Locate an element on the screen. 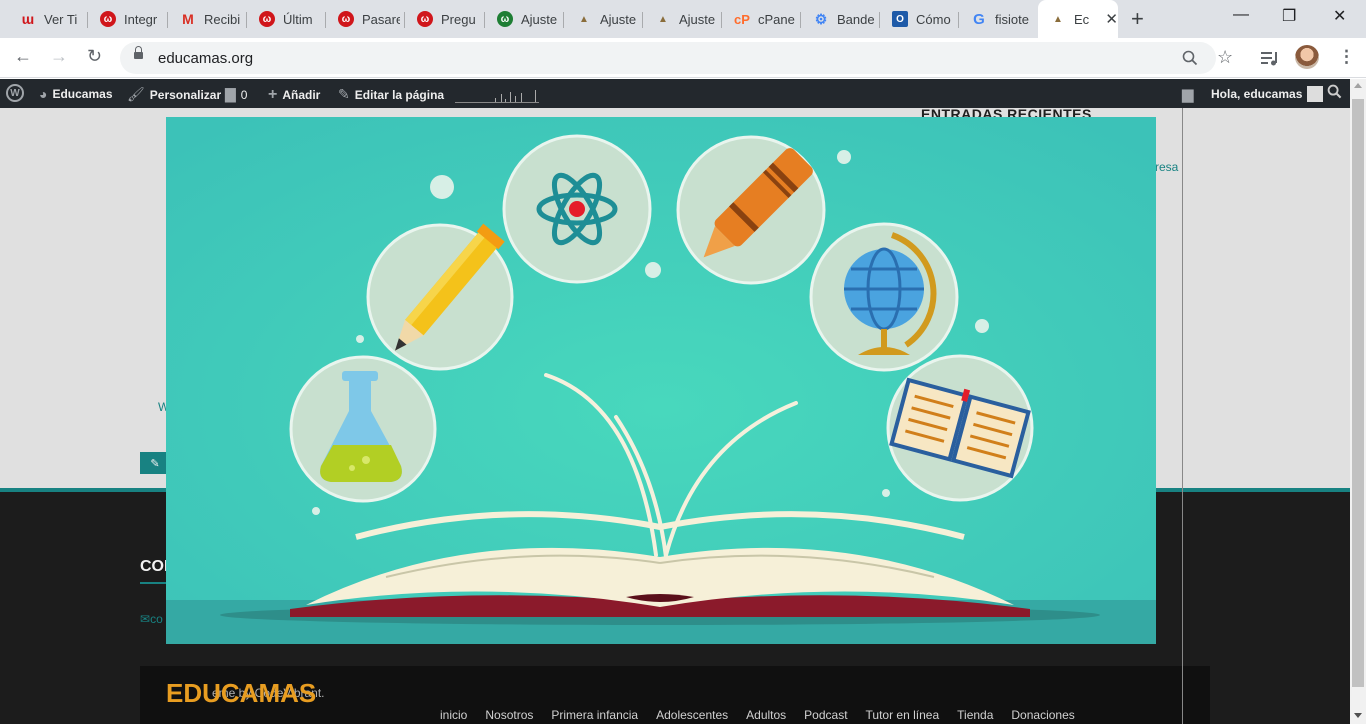 This screenshot has height=724, width=1366. tab-title: cPane is located at coordinates (776, 19).